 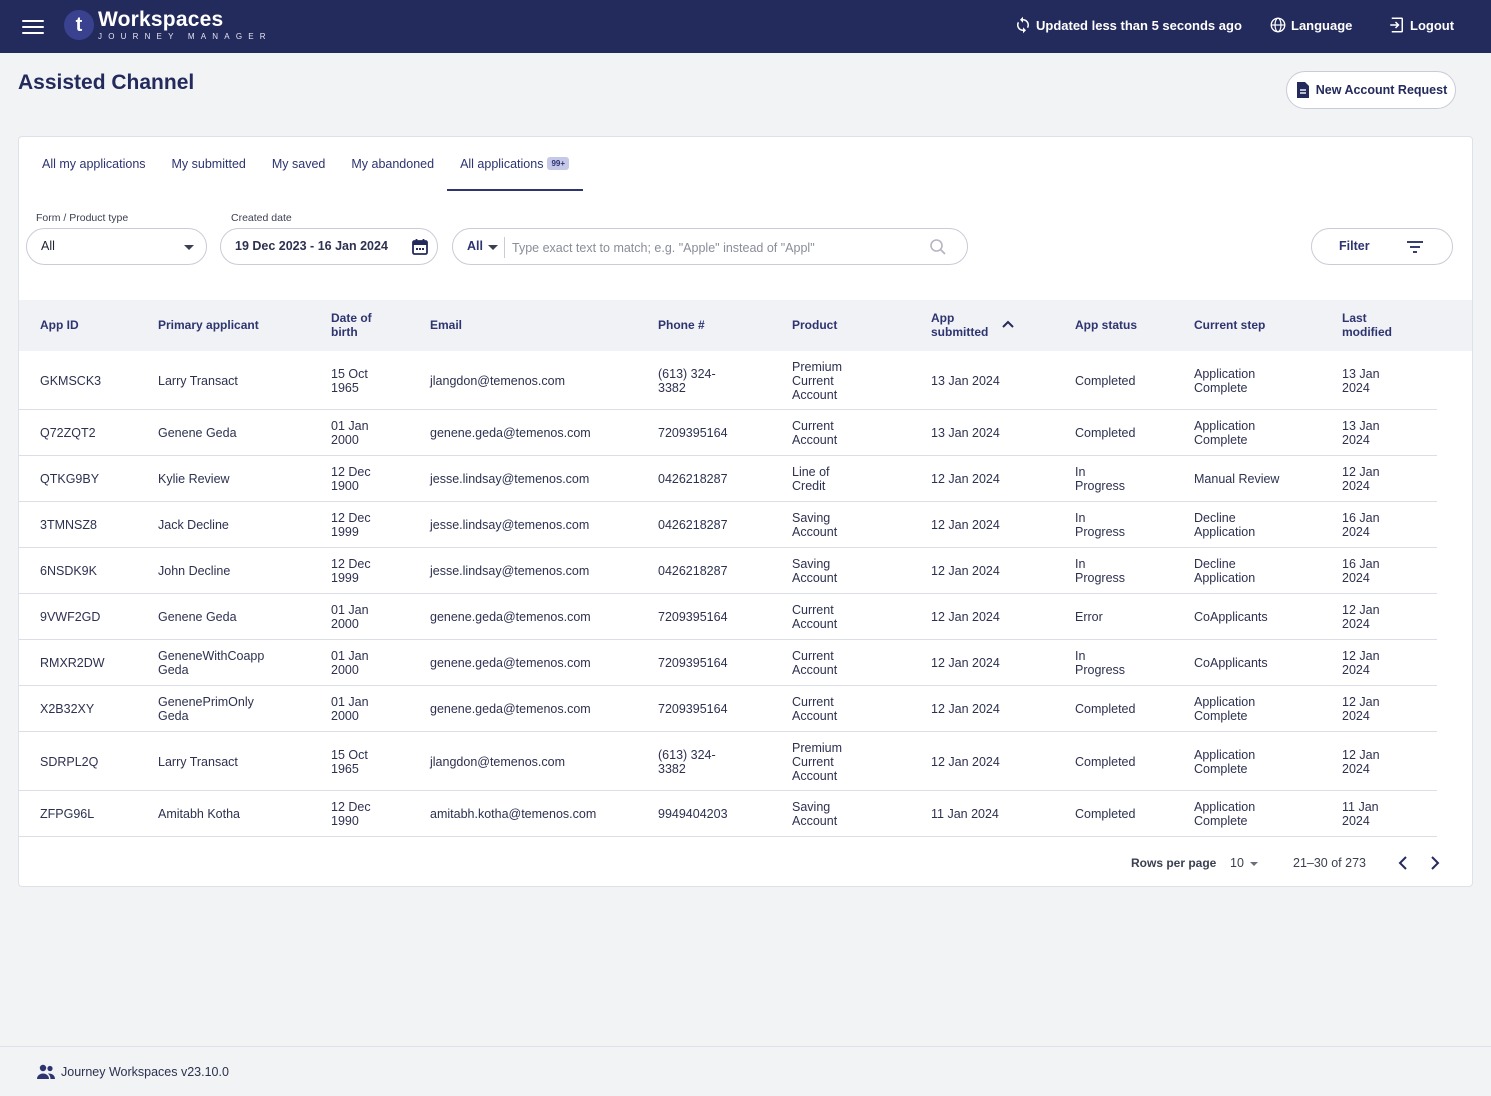 I want to click on menu-icon, so click(x=33, y=26).